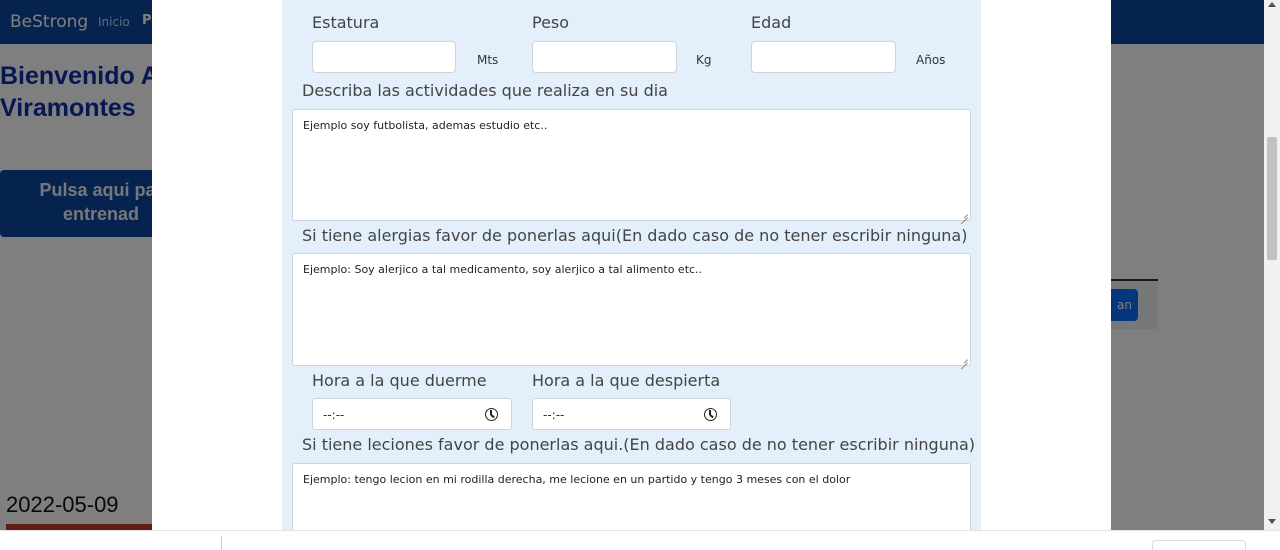 This screenshot has height=550, width=1280. What do you see at coordinates (771, 22) in the screenshot?
I see `age-label: Edad` at bounding box center [771, 22].